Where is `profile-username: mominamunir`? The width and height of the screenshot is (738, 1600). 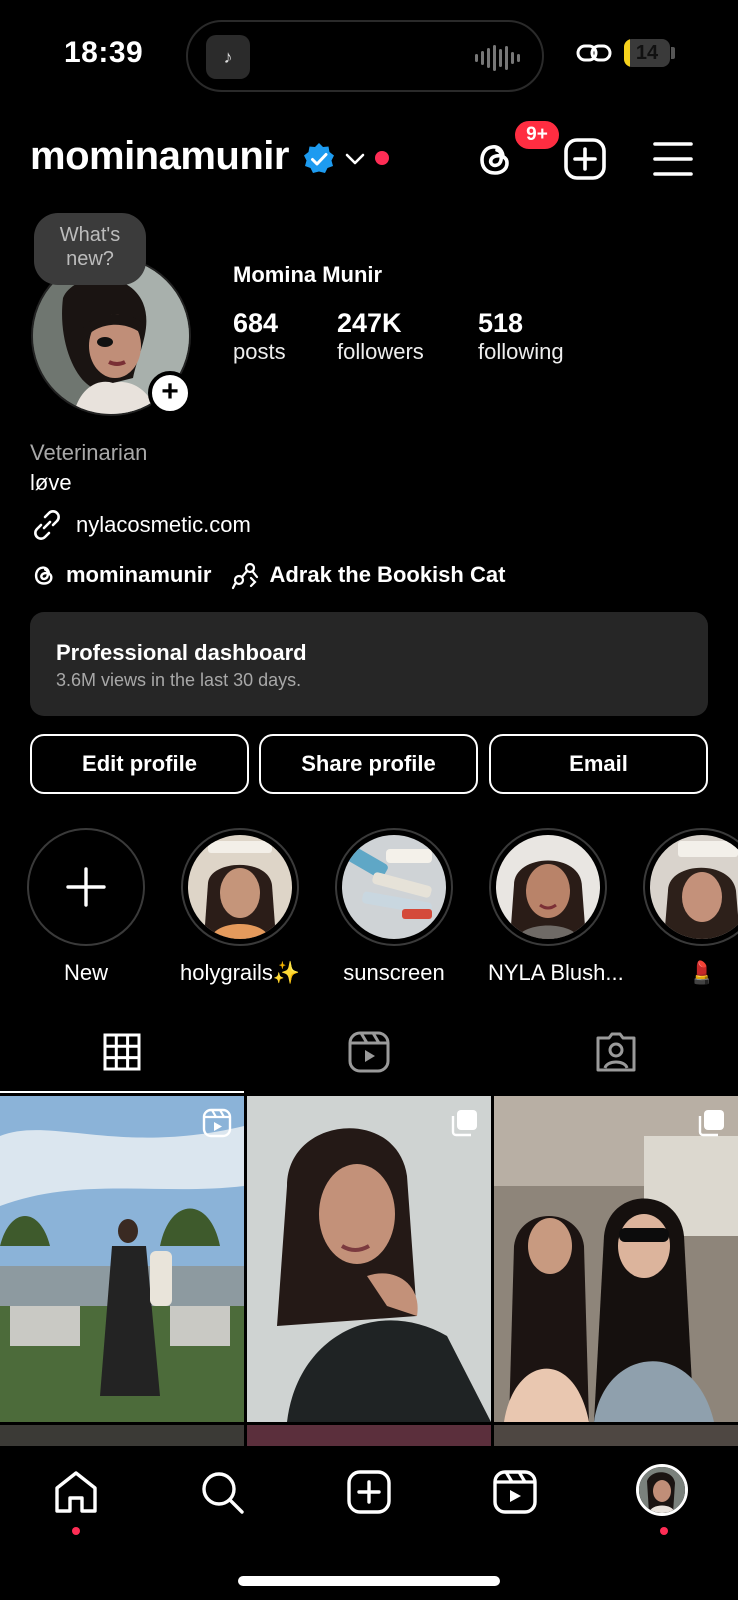 profile-username: mominamunir is located at coordinates (159, 156).